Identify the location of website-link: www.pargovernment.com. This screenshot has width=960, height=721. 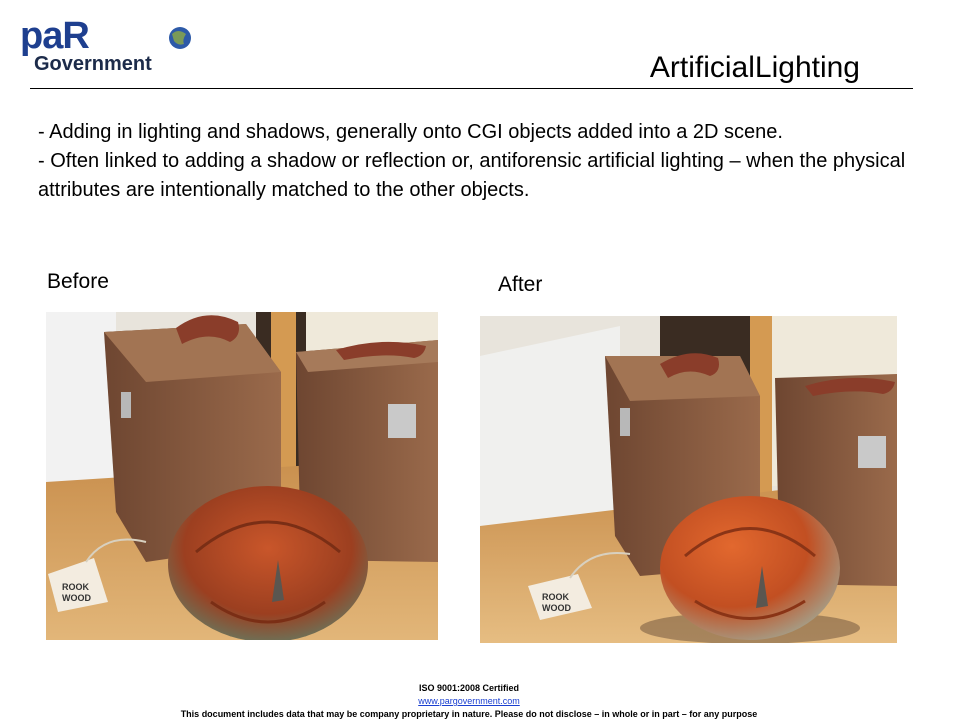
(469, 701).